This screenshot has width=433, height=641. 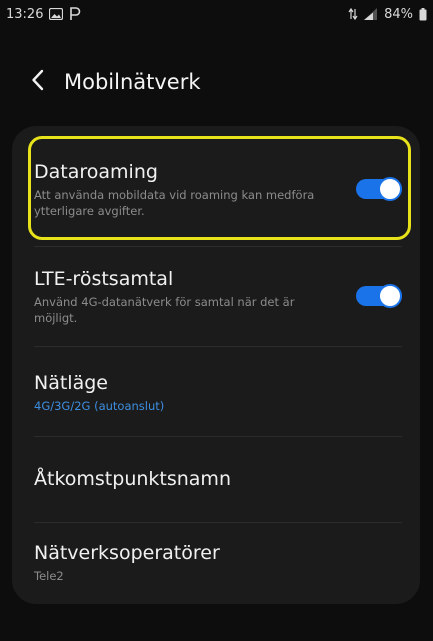 I want to click on setting-access-point-names: Åtkomstpunktsnamn, so click(x=216, y=479).